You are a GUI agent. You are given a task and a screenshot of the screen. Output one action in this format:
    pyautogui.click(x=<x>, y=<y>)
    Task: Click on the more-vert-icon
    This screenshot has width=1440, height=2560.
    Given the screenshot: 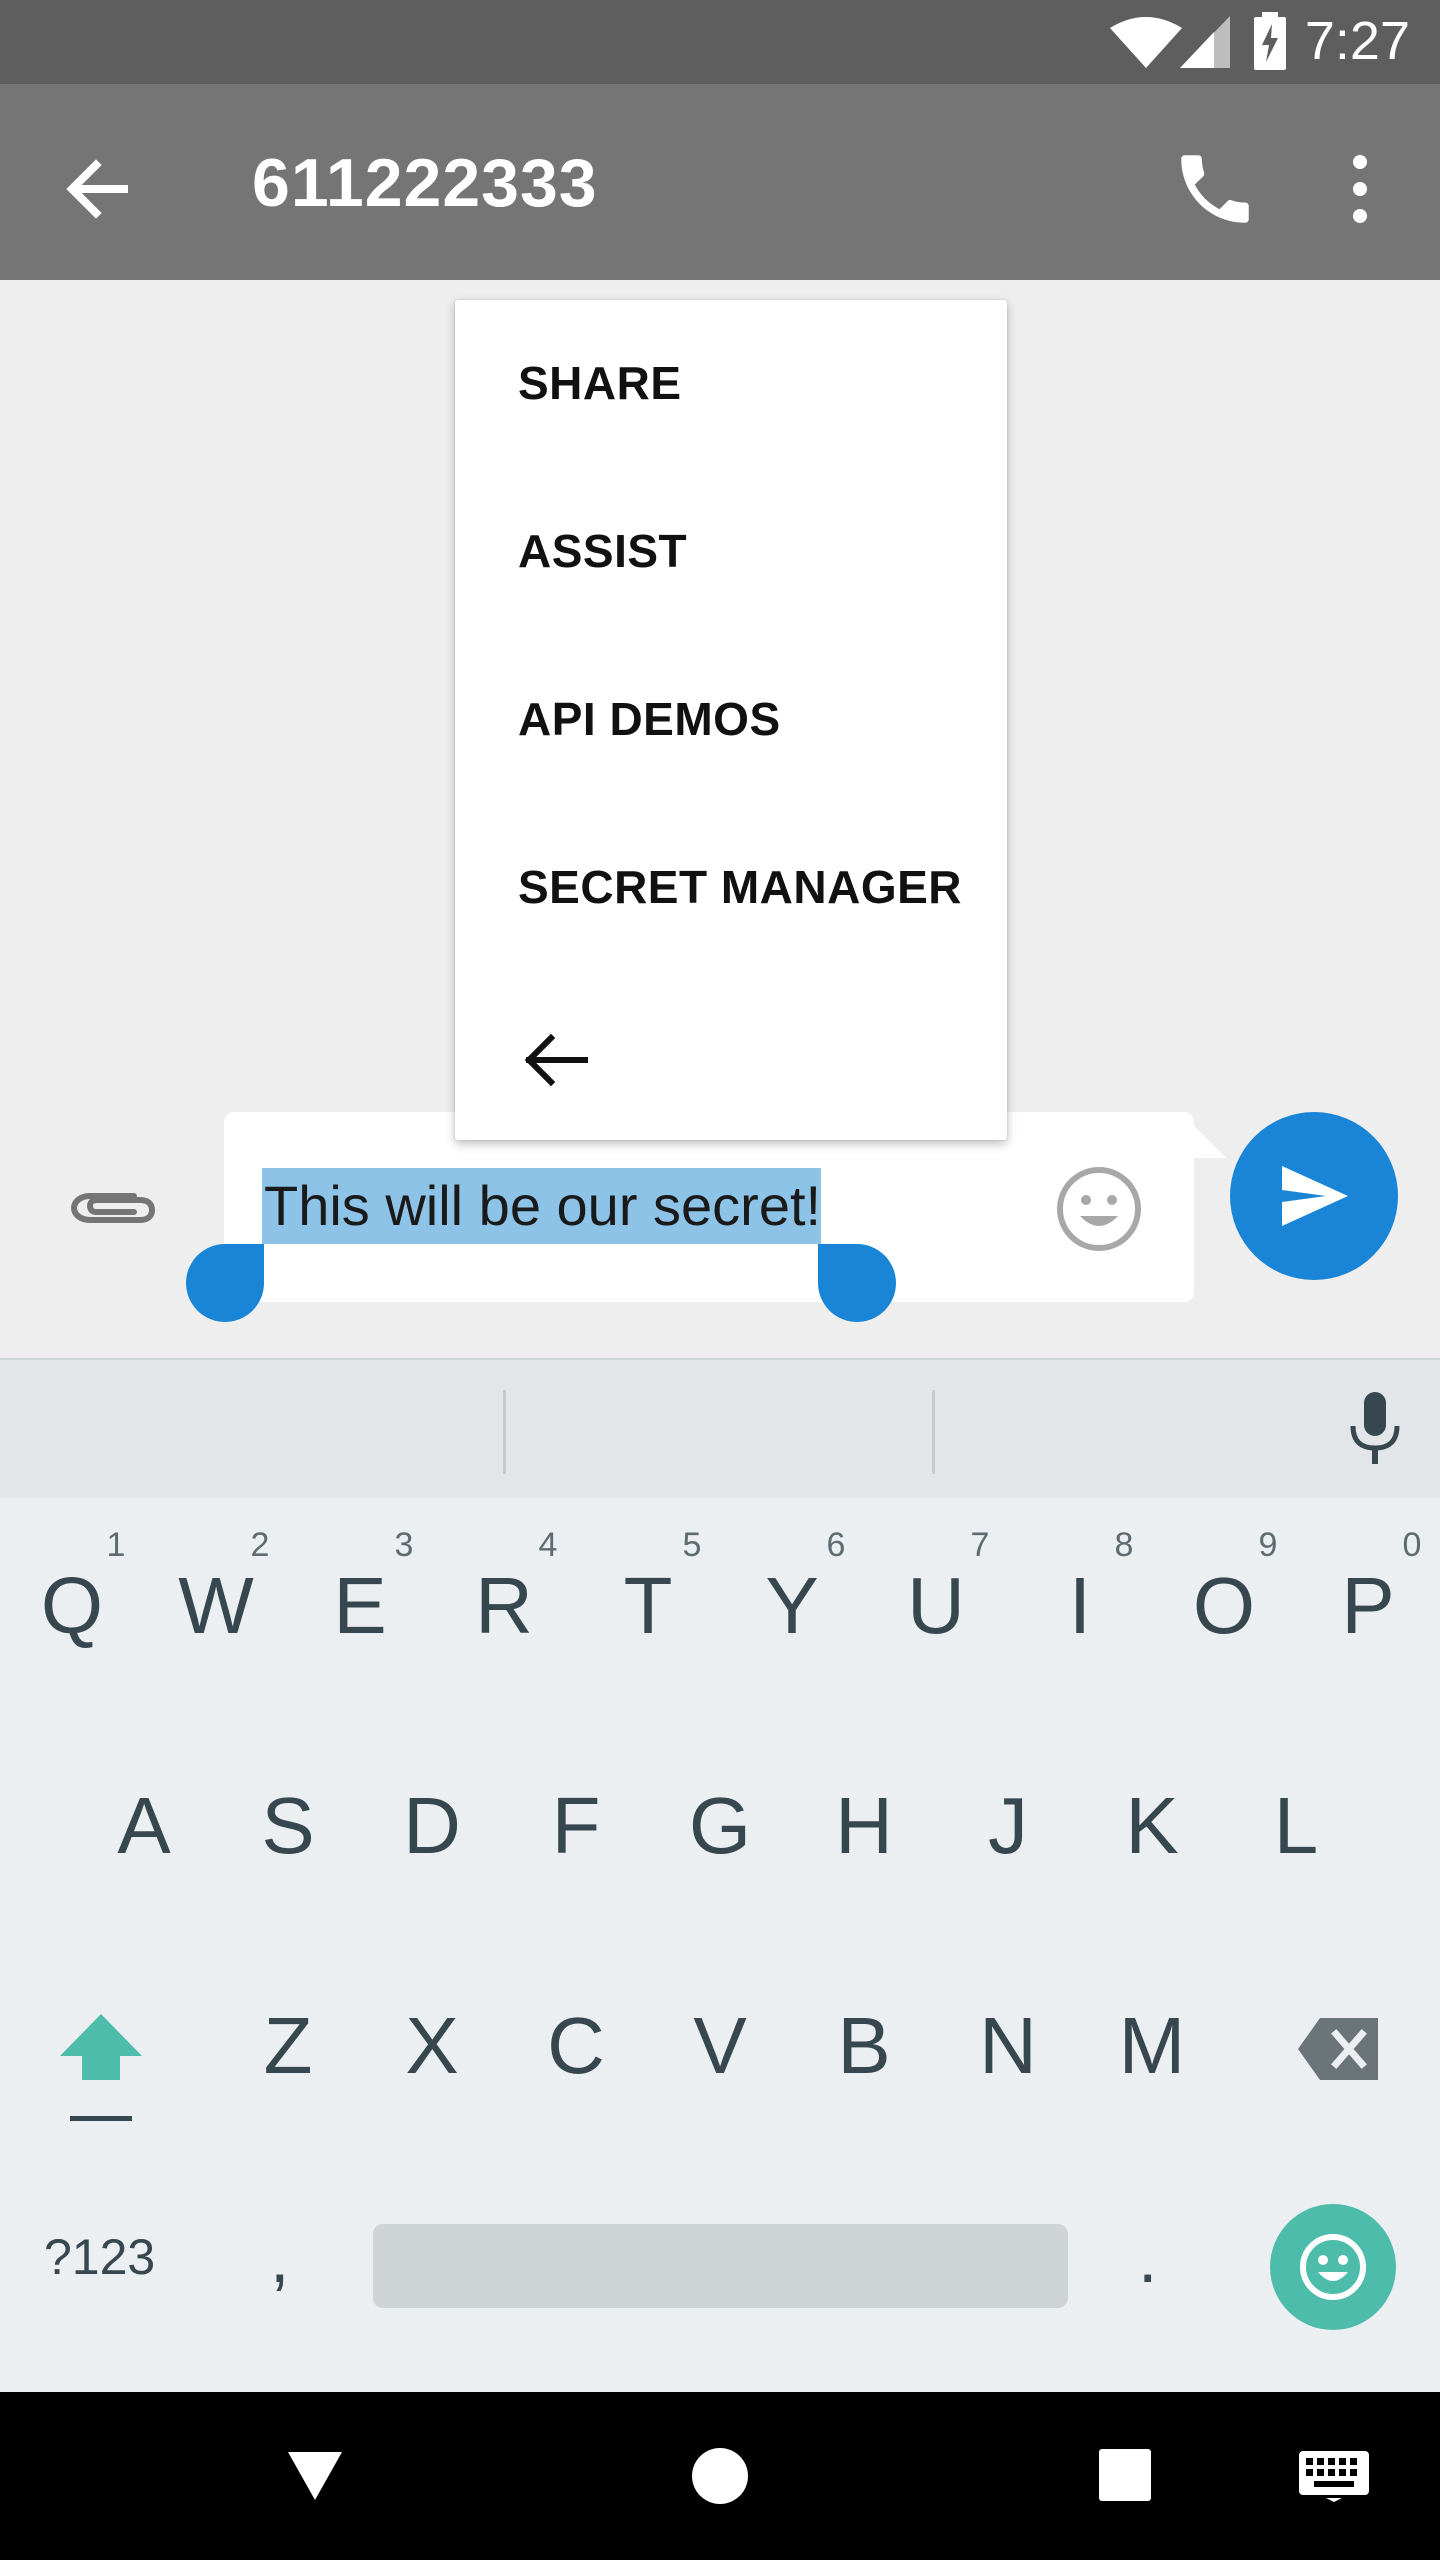 What is the action you would take?
    pyautogui.click(x=1360, y=189)
    